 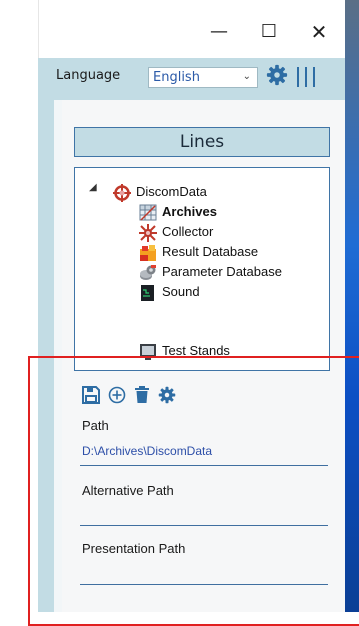 I want to click on language-select: English ⌄, so click(x=203, y=77).